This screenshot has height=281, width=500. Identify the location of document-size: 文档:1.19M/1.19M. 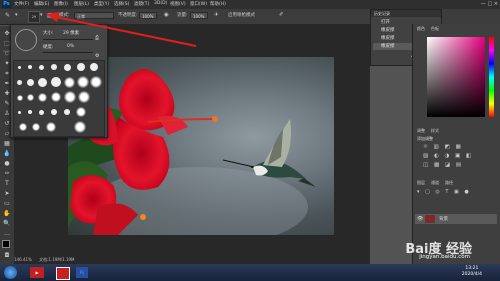
(57, 259).